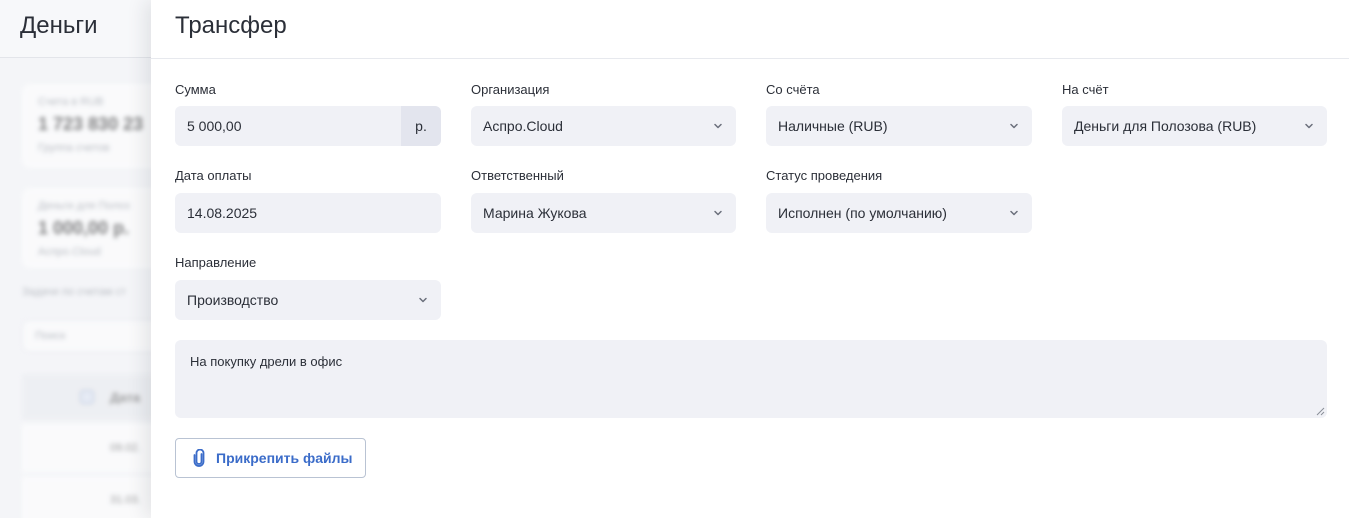  What do you see at coordinates (214, 126) in the screenshot?
I see `amount-value: 5 000,00` at bounding box center [214, 126].